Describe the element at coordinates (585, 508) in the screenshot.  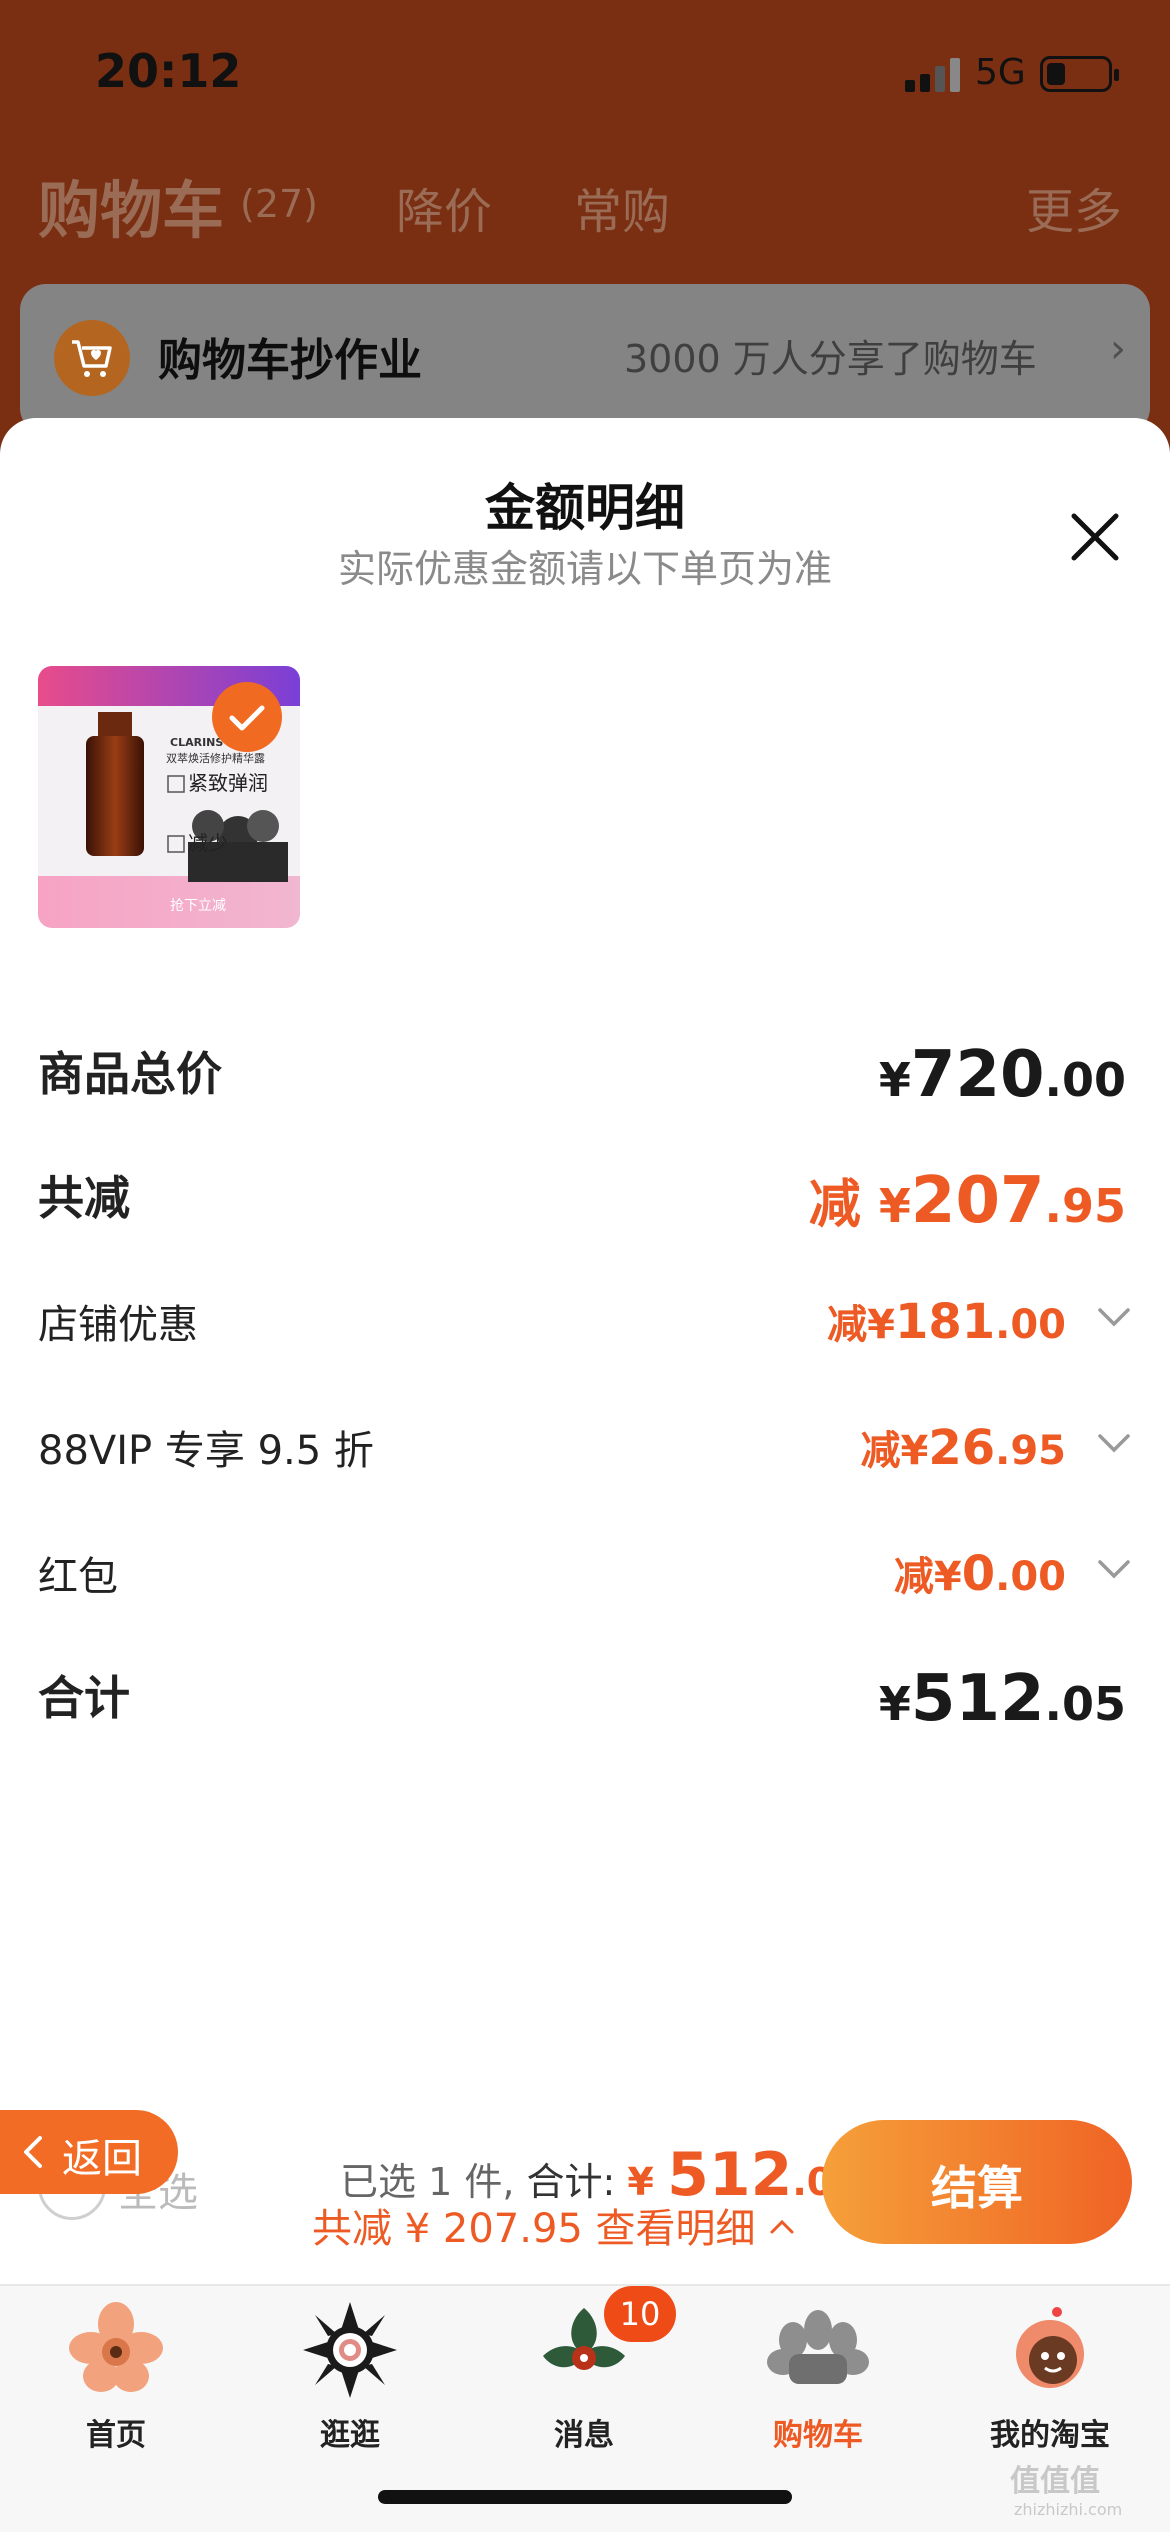
I see `sheet-title: 金额明细` at that location.